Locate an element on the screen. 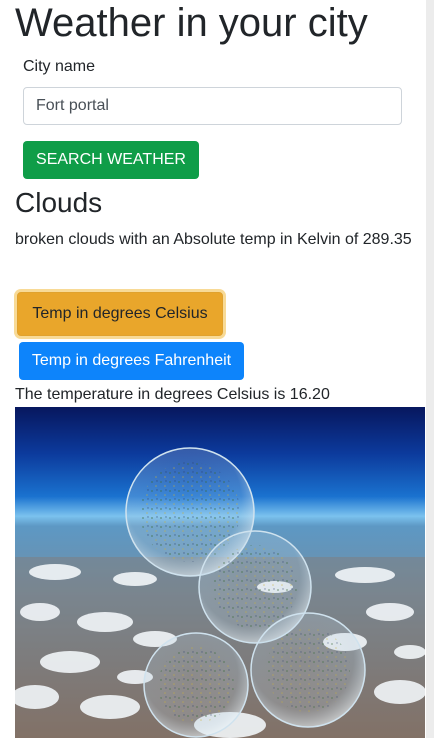 This screenshot has width=434, height=738. scrollbar-track is located at coordinates (430, 369).